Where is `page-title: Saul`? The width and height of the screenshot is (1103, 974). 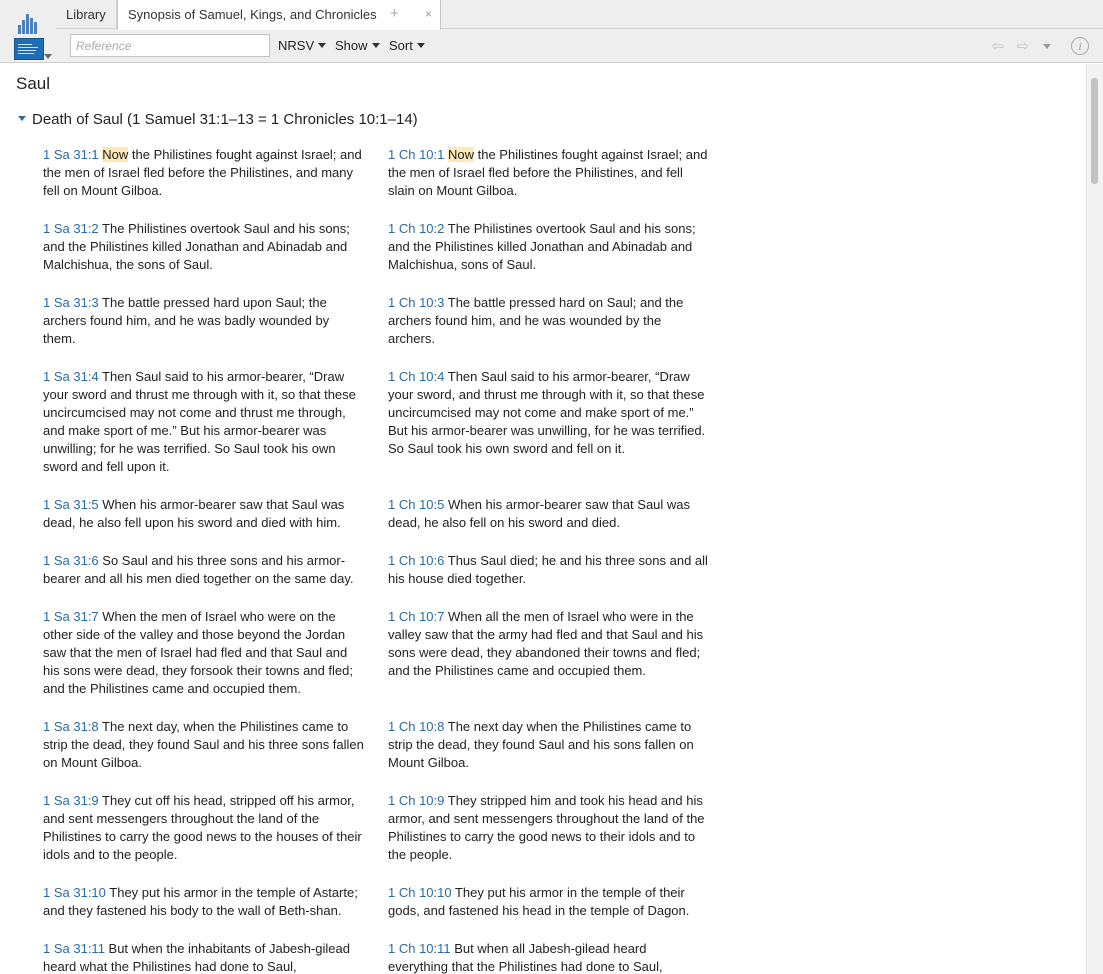
page-title: Saul is located at coordinates (33, 83).